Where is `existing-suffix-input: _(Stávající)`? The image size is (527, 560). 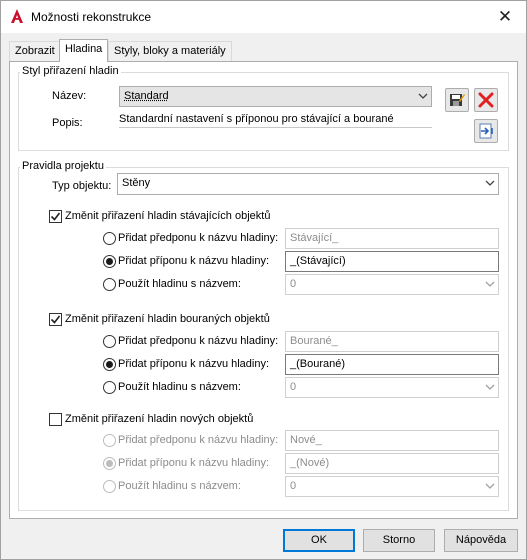
existing-suffix-input: _(Stávající) is located at coordinates (392, 261).